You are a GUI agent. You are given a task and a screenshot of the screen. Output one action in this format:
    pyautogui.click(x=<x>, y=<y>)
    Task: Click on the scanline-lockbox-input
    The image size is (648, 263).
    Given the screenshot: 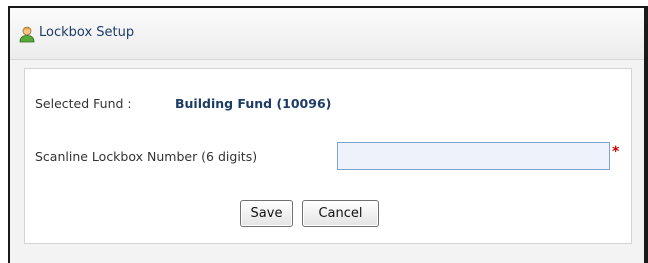 What is the action you would take?
    pyautogui.click(x=473, y=156)
    